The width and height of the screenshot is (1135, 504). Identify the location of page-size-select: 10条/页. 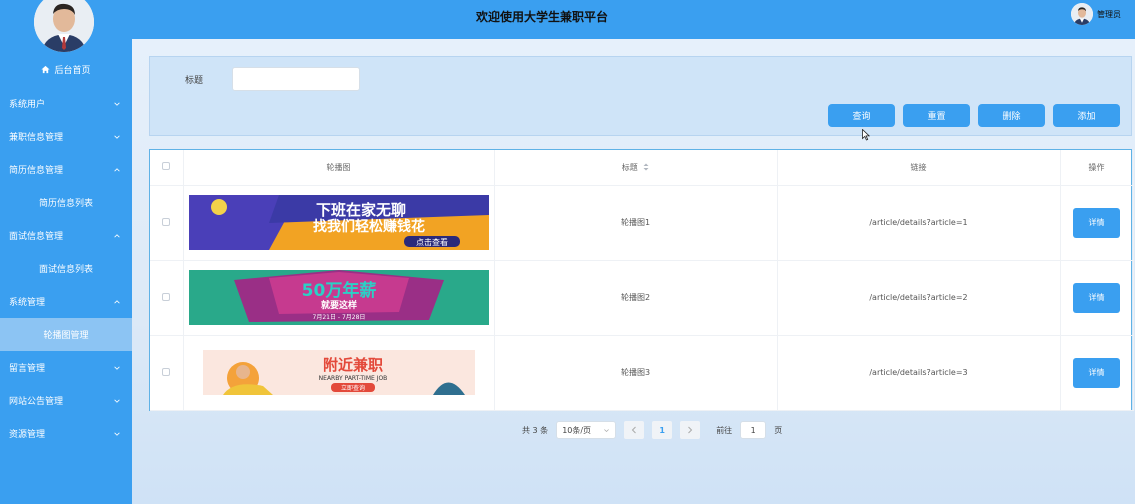
(586, 430).